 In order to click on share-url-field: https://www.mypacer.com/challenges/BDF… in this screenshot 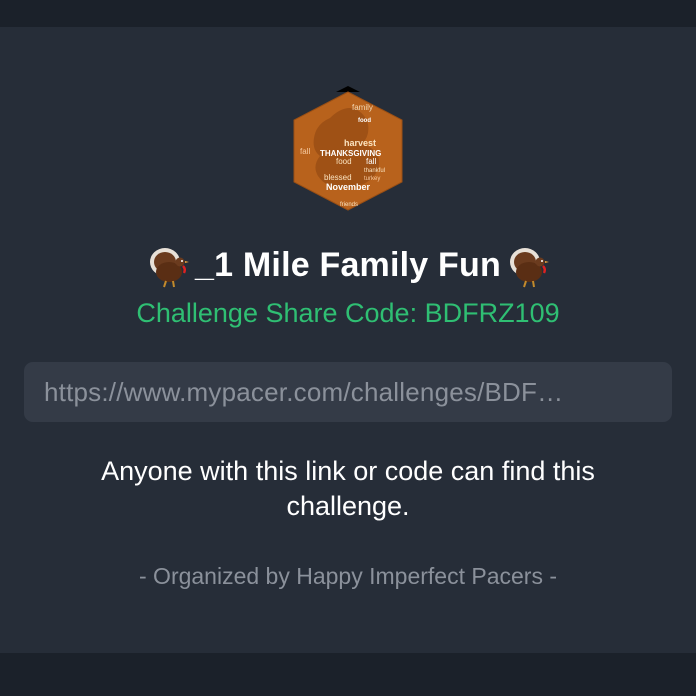, I will do `click(348, 392)`.